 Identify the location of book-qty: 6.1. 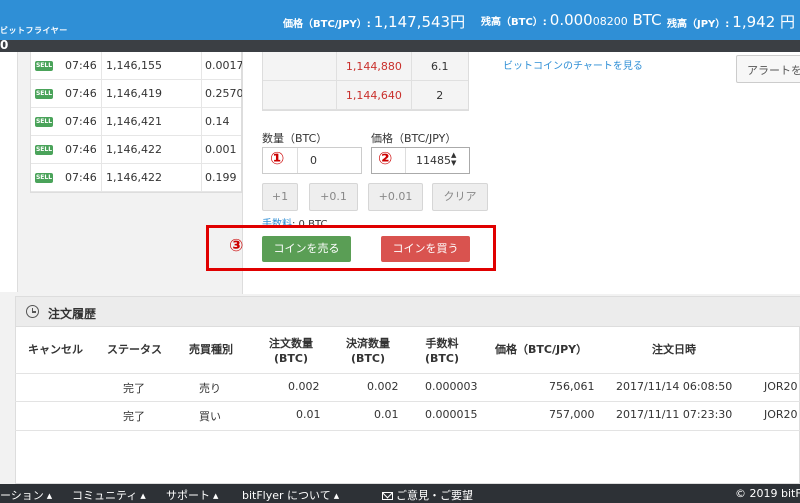
(440, 66).